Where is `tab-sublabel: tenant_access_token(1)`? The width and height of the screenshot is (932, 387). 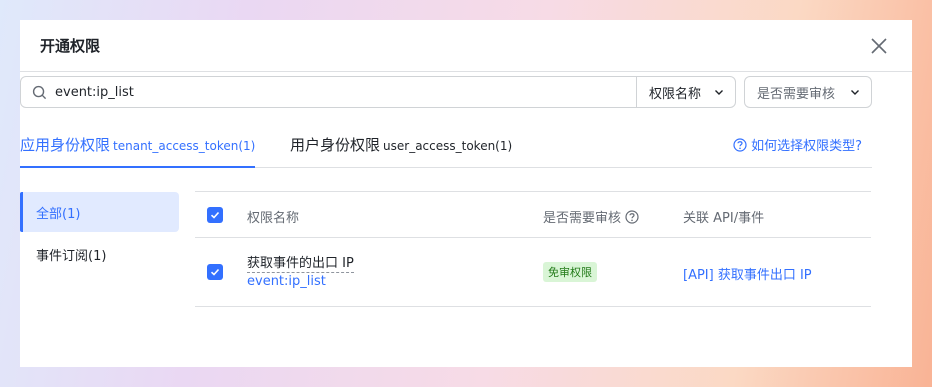 tab-sublabel: tenant_access_token(1) is located at coordinates (184, 146).